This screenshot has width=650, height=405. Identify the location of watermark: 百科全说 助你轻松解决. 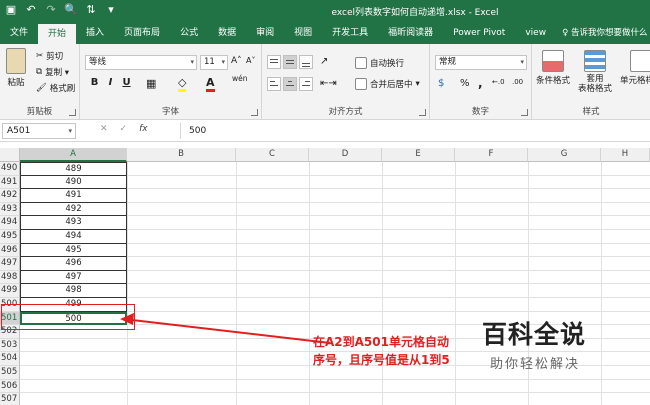
(548, 346).